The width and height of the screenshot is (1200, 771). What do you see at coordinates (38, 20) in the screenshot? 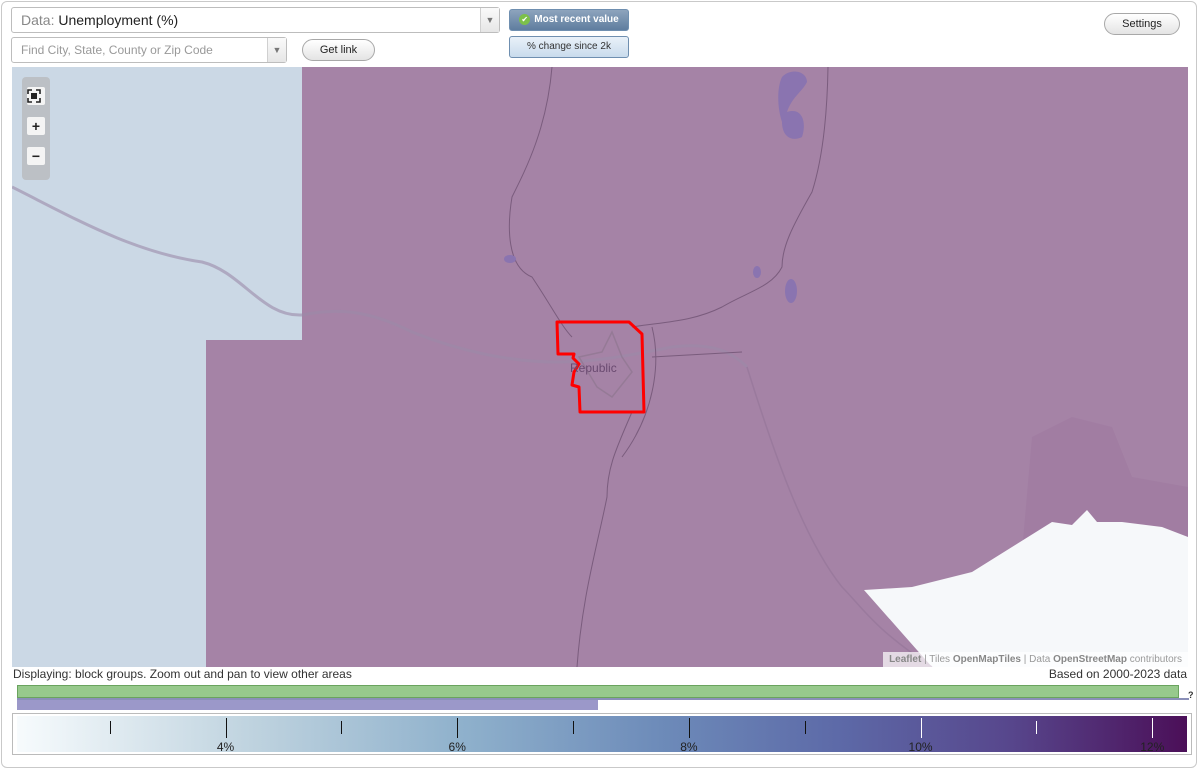
I see `data-selector-prefix: Data:` at bounding box center [38, 20].